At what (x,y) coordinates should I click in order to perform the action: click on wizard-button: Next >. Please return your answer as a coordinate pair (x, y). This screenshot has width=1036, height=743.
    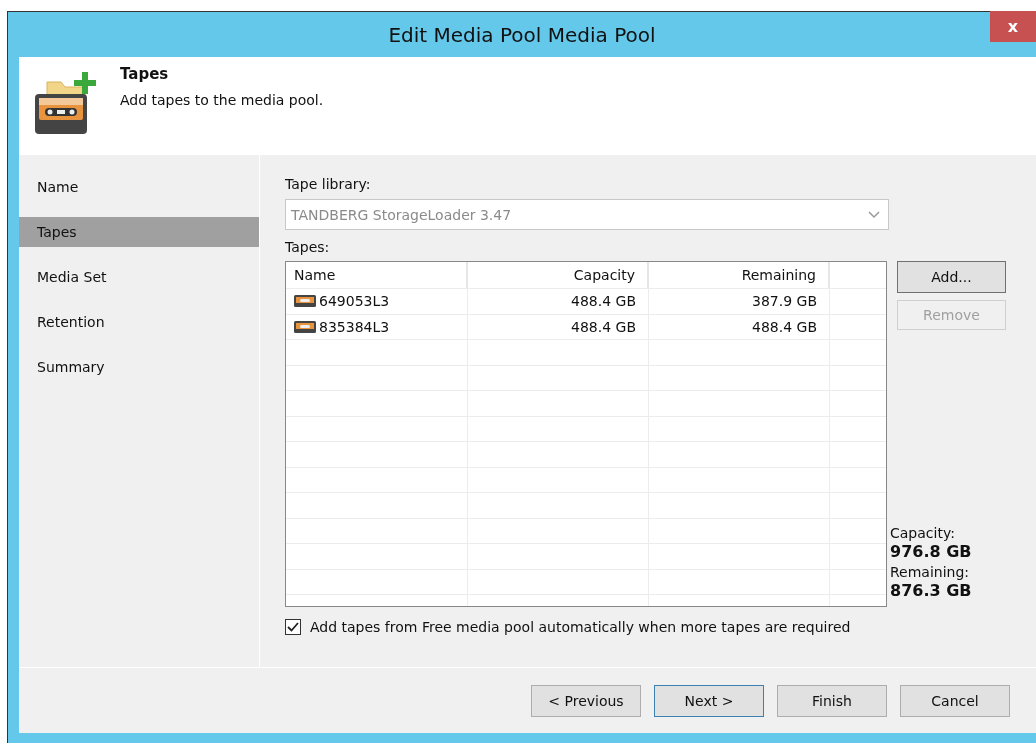
    Looking at the image, I should click on (709, 701).